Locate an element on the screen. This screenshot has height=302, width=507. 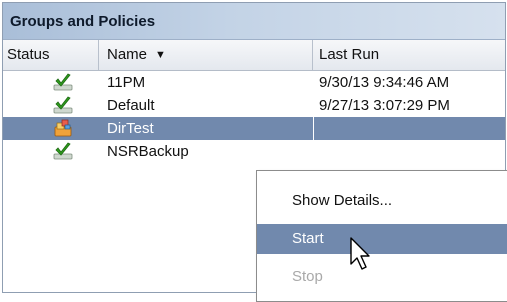
mouse-pointer-icon is located at coordinates (360, 253).